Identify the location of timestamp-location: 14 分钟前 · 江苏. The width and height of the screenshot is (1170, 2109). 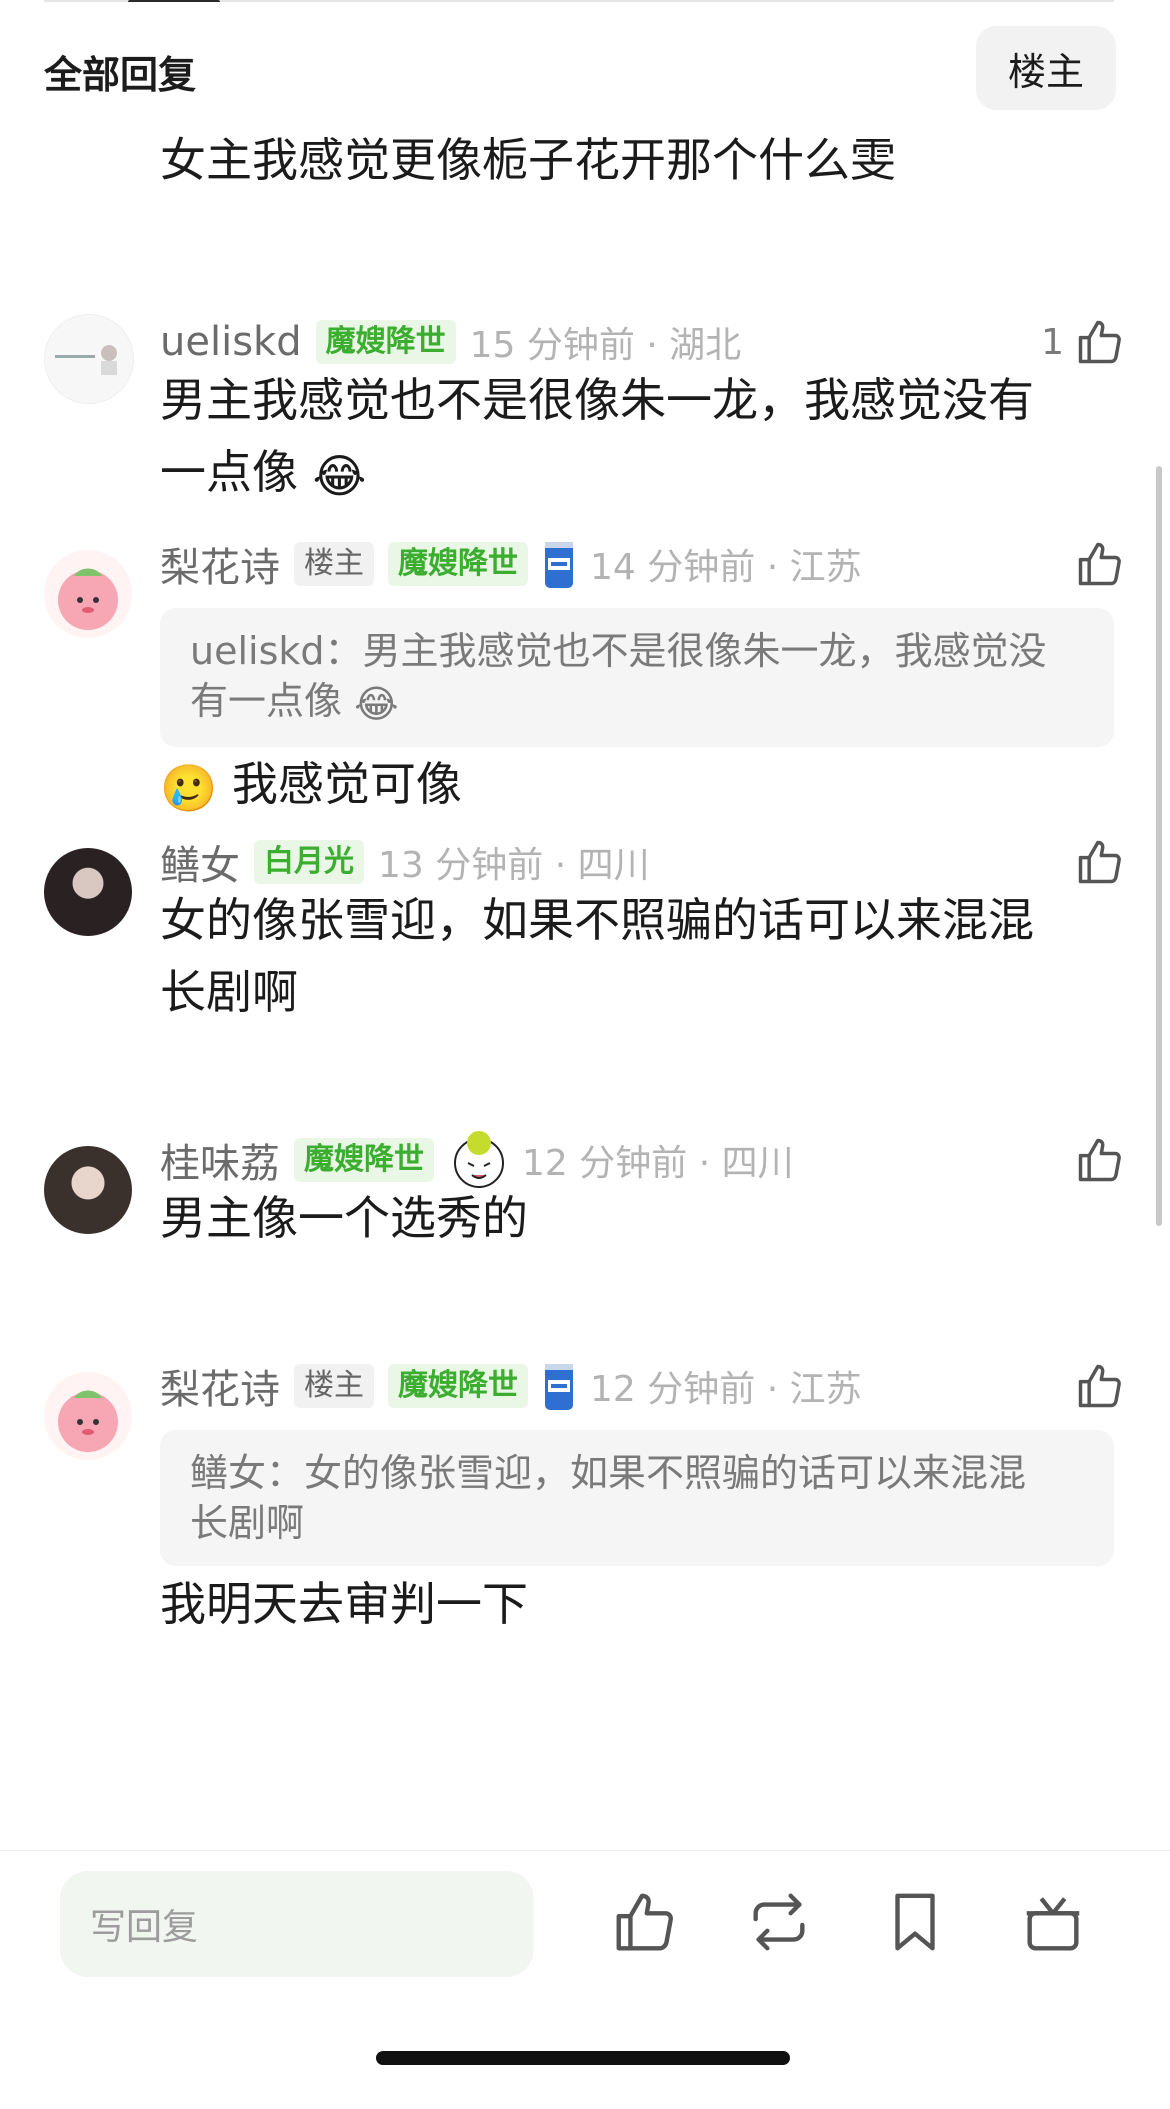
(726, 567).